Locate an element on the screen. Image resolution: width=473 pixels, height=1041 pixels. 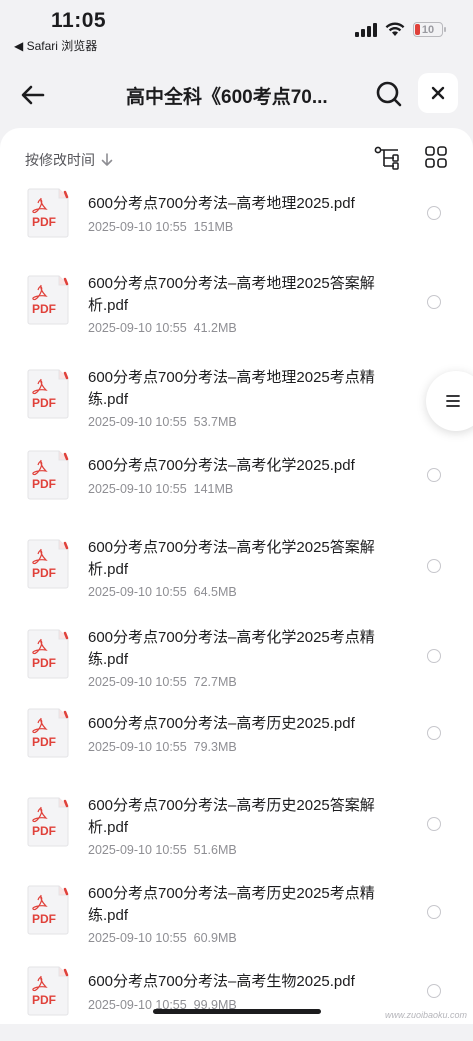
file-meta: 2025-09-10 10:55 64.5MB is located at coordinates (162, 592).